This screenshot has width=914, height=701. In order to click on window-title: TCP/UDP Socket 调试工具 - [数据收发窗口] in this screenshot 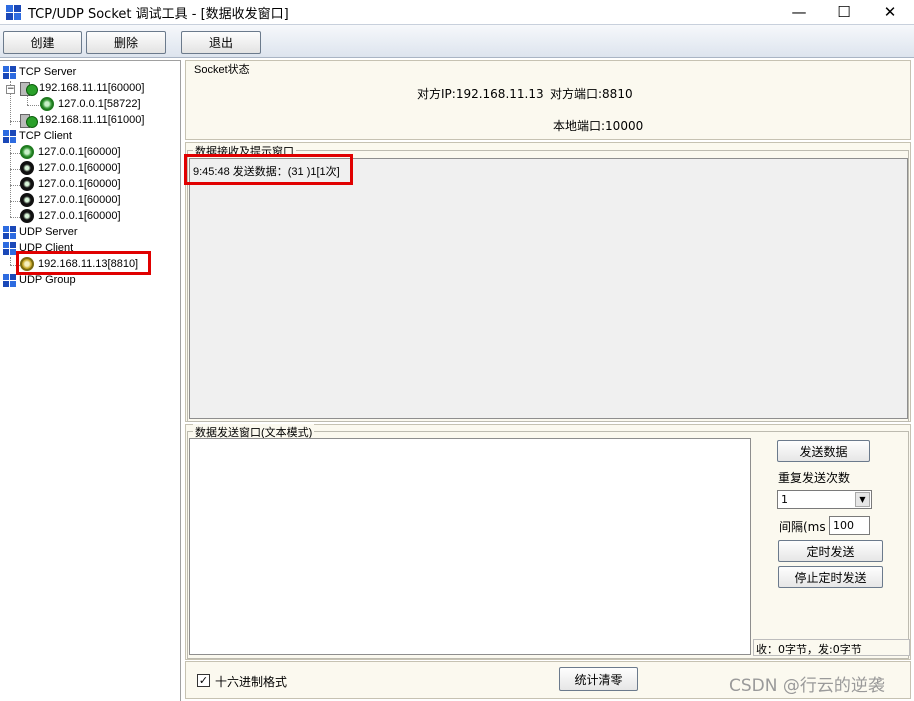, I will do `click(158, 14)`.